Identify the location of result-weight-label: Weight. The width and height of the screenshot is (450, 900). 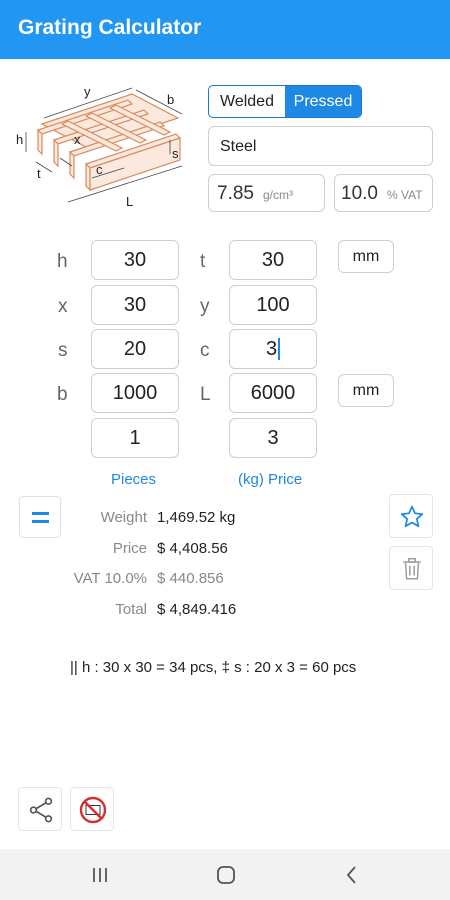
(123, 517).